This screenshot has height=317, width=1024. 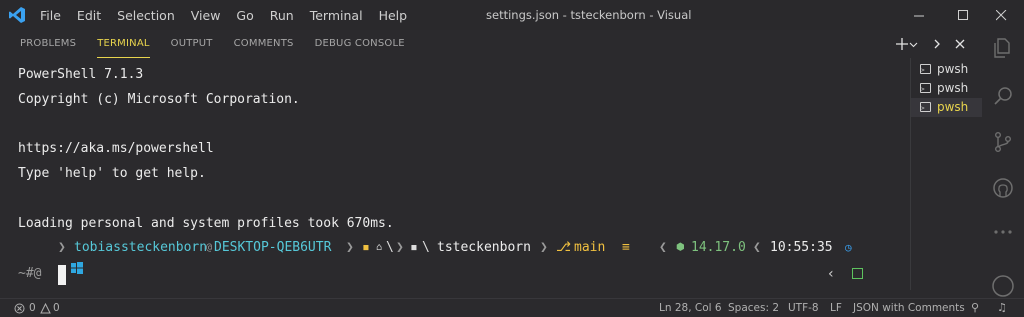 What do you see at coordinates (146, 15) in the screenshot?
I see `menu-selection: Selection` at bounding box center [146, 15].